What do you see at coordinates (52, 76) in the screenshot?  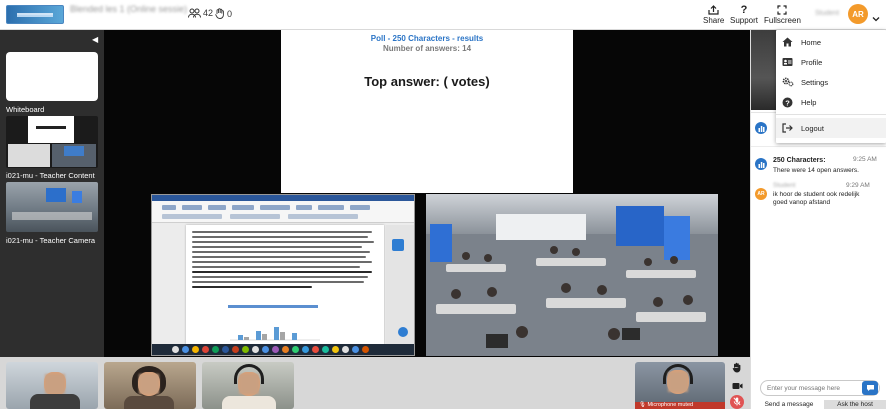 I see `thumb-whiteboard` at bounding box center [52, 76].